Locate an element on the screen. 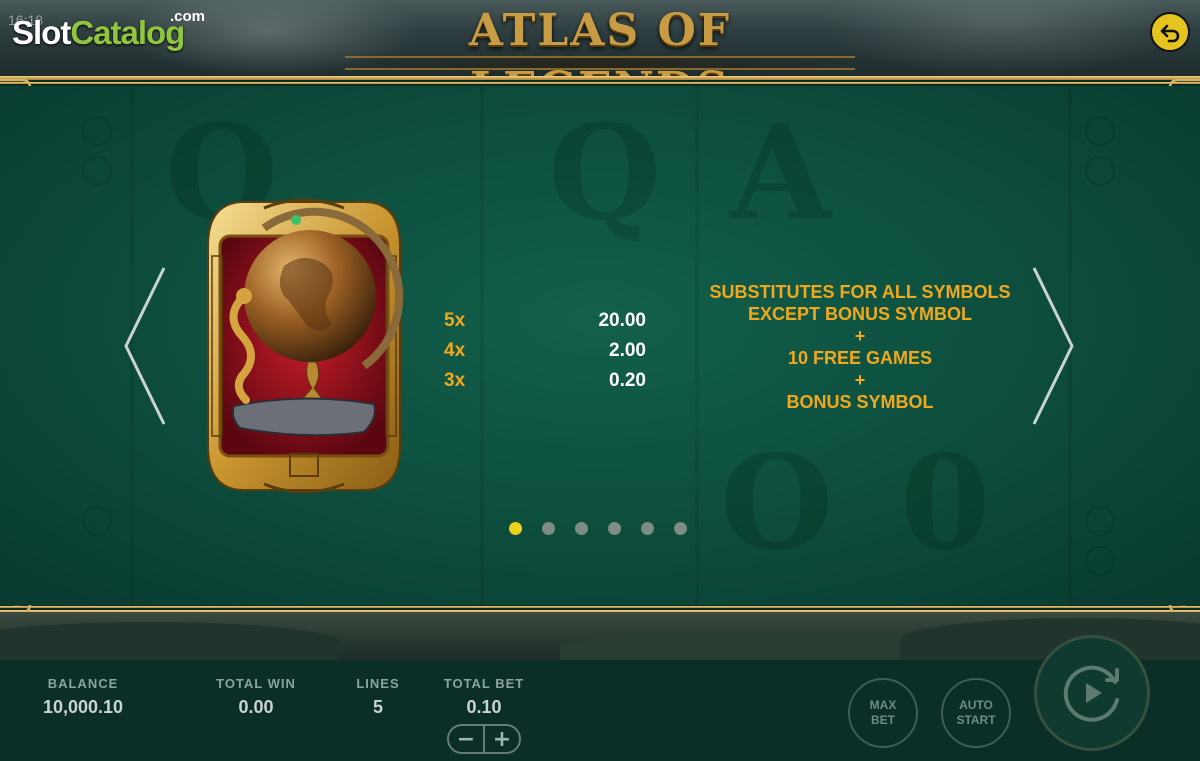 The height and width of the screenshot is (761, 1200). balance-label: BALANCE is located at coordinates (83, 683).